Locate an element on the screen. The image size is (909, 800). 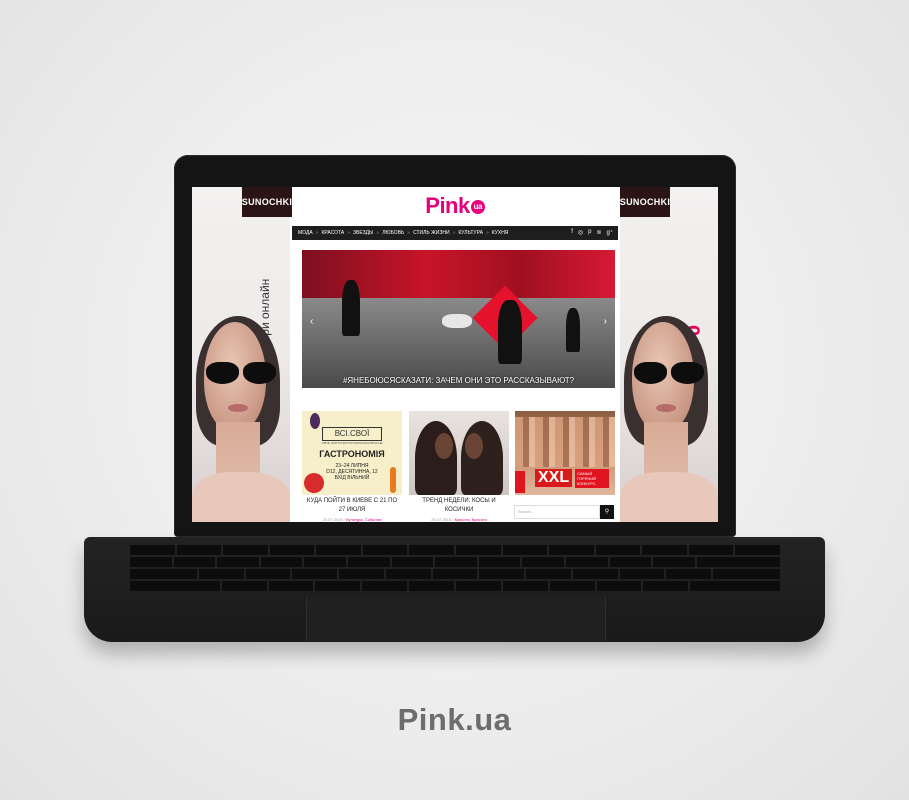
card-image-subtitle: СВОЄ ЖИТТЯ ФОТОГРАФІЯ МОЄ ВЛАСНЕ is located at coordinates (352, 443).